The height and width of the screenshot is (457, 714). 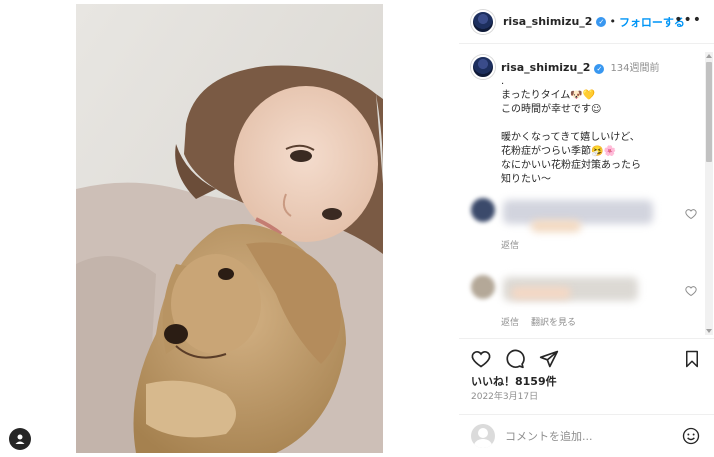 What do you see at coordinates (545, 67) in the screenshot?
I see `caption-username: risa_shimizu_2` at bounding box center [545, 67].